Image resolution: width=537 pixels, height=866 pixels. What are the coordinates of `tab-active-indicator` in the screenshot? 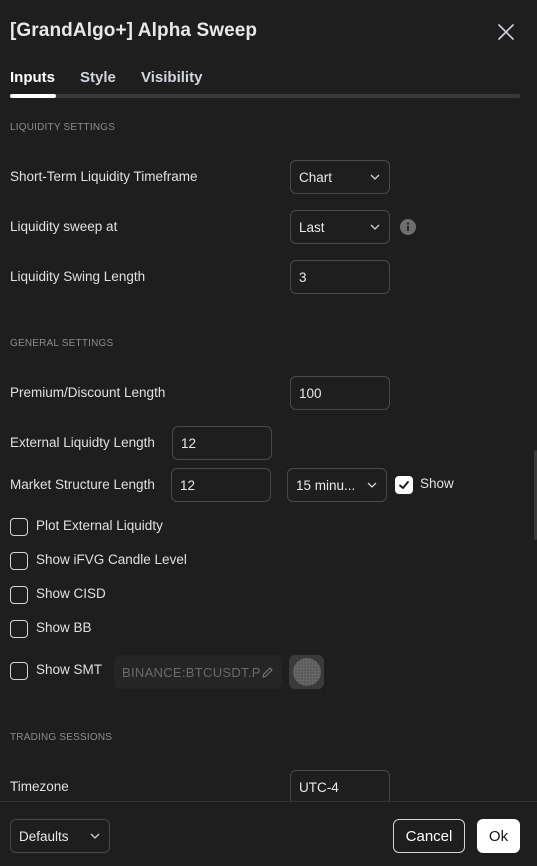 It's located at (33, 96).